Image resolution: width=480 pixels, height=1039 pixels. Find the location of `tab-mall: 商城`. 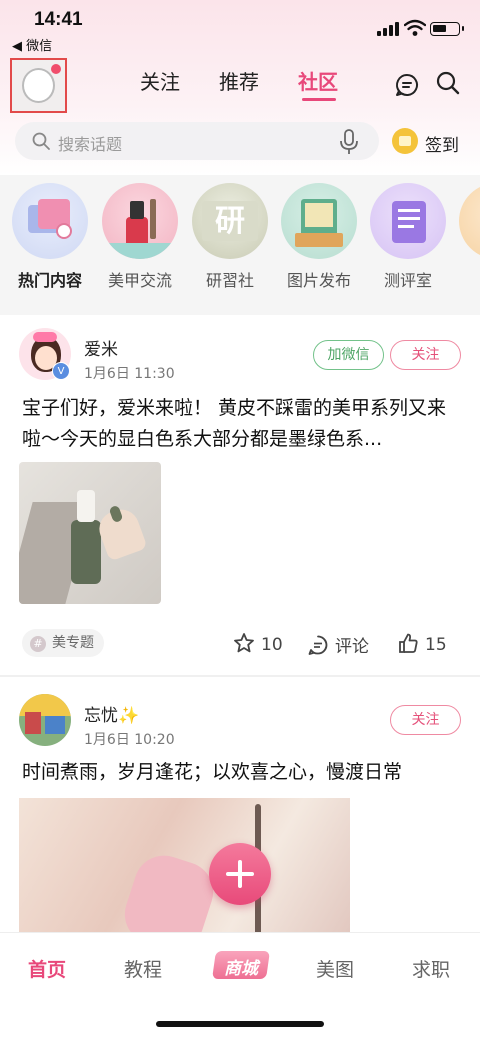

tab-mall: 商城 is located at coordinates (241, 965).